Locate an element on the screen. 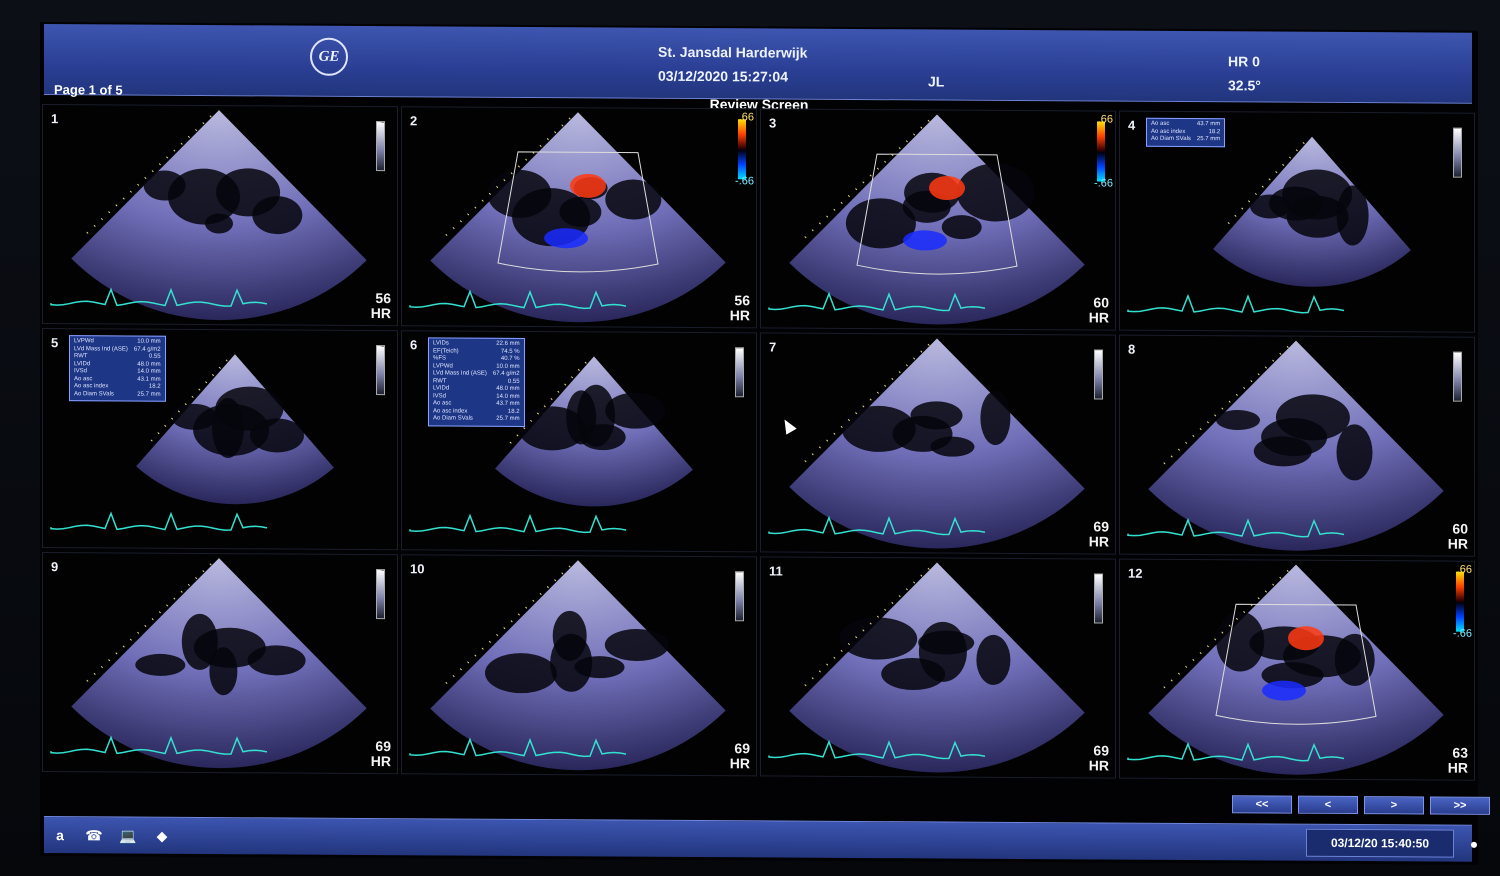 The height and width of the screenshot is (876, 1500). image-tile: 7 69 HR is located at coordinates (938, 443).